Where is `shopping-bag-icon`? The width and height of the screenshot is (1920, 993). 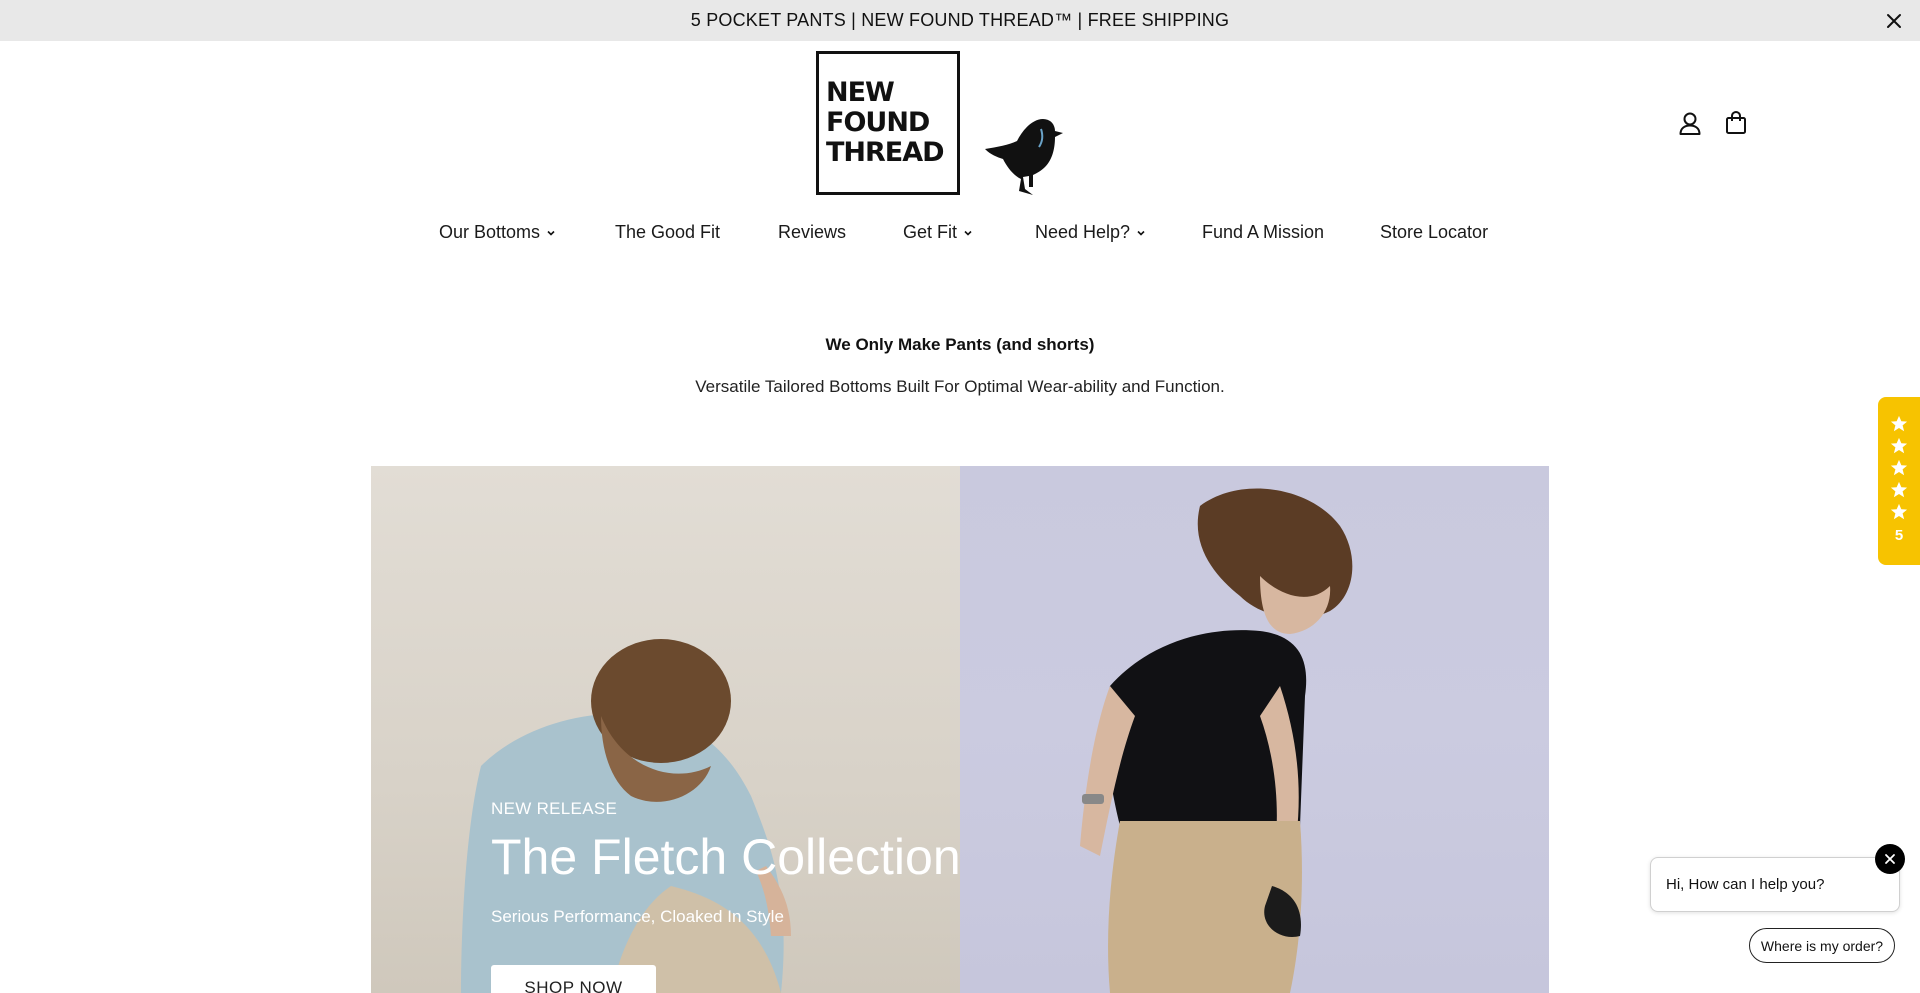
shopping-bag-icon is located at coordinates (1736, 123).